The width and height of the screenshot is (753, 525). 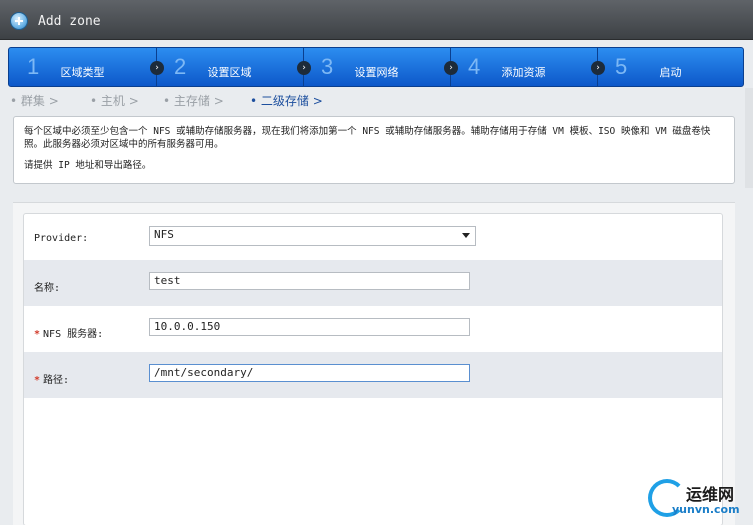 I want to click on info-instruction: 请提供 IP 地址和导出路径。, so click(x=88, y=165).